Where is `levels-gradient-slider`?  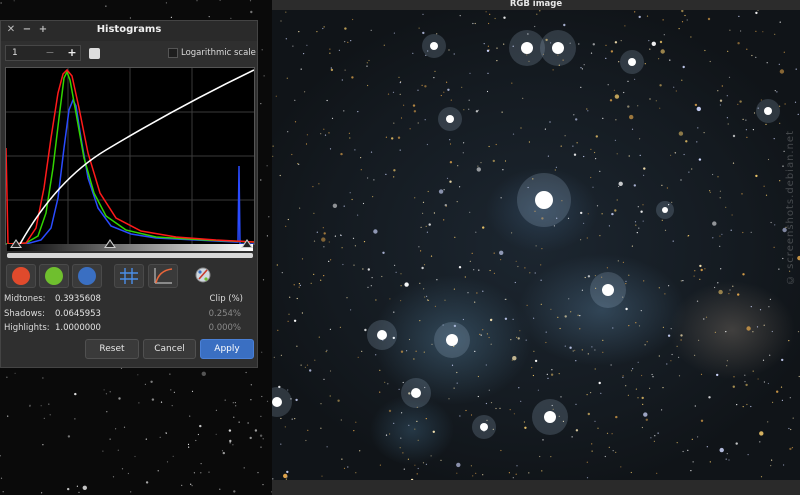 levels-gradient-slider is located at coordinates (130, 247).